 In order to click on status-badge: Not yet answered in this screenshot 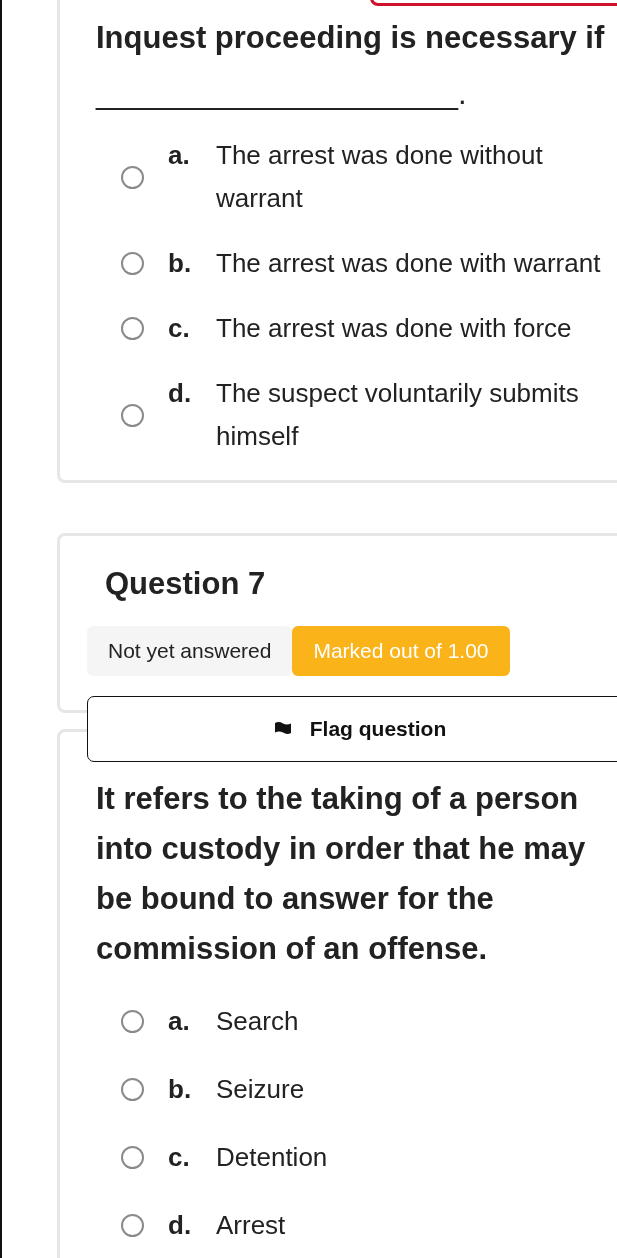, I will do `click(190, 651)`.